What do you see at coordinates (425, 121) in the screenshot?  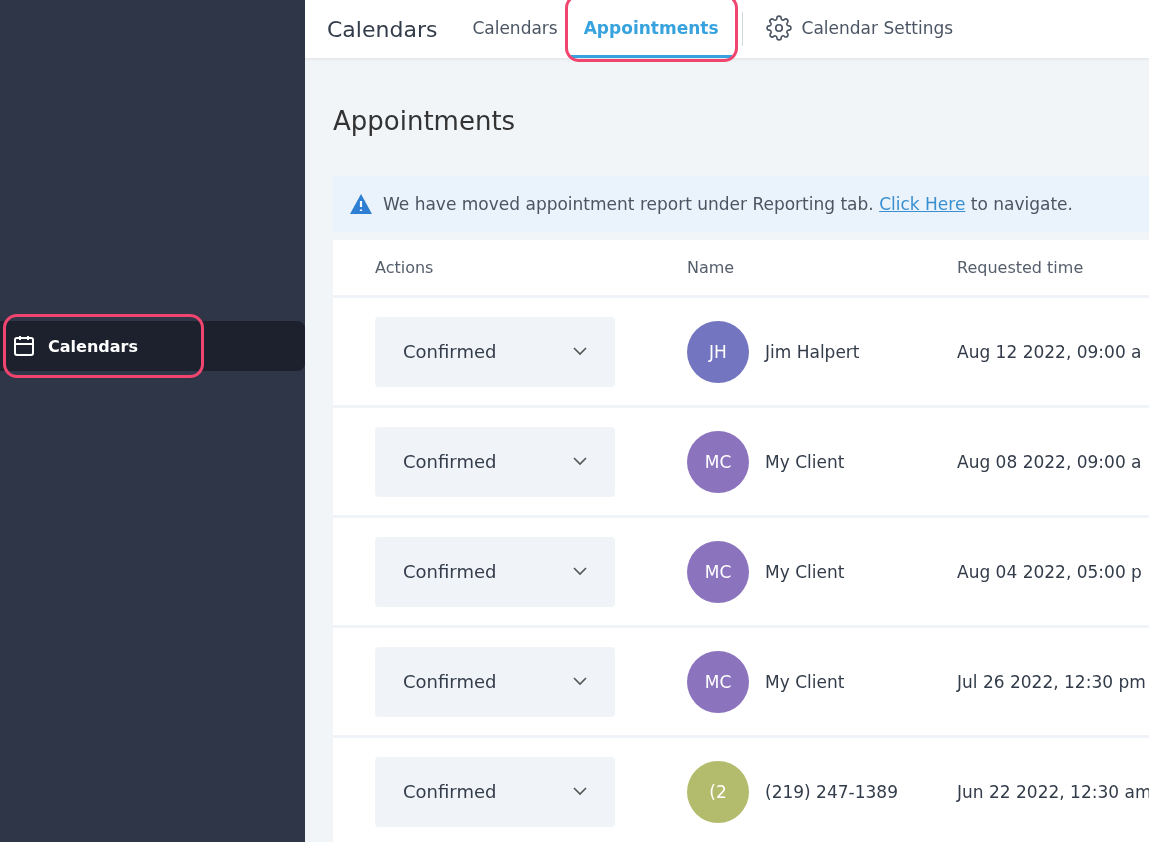 I see `page-title: Appointments` at bounding box center [425, 121].